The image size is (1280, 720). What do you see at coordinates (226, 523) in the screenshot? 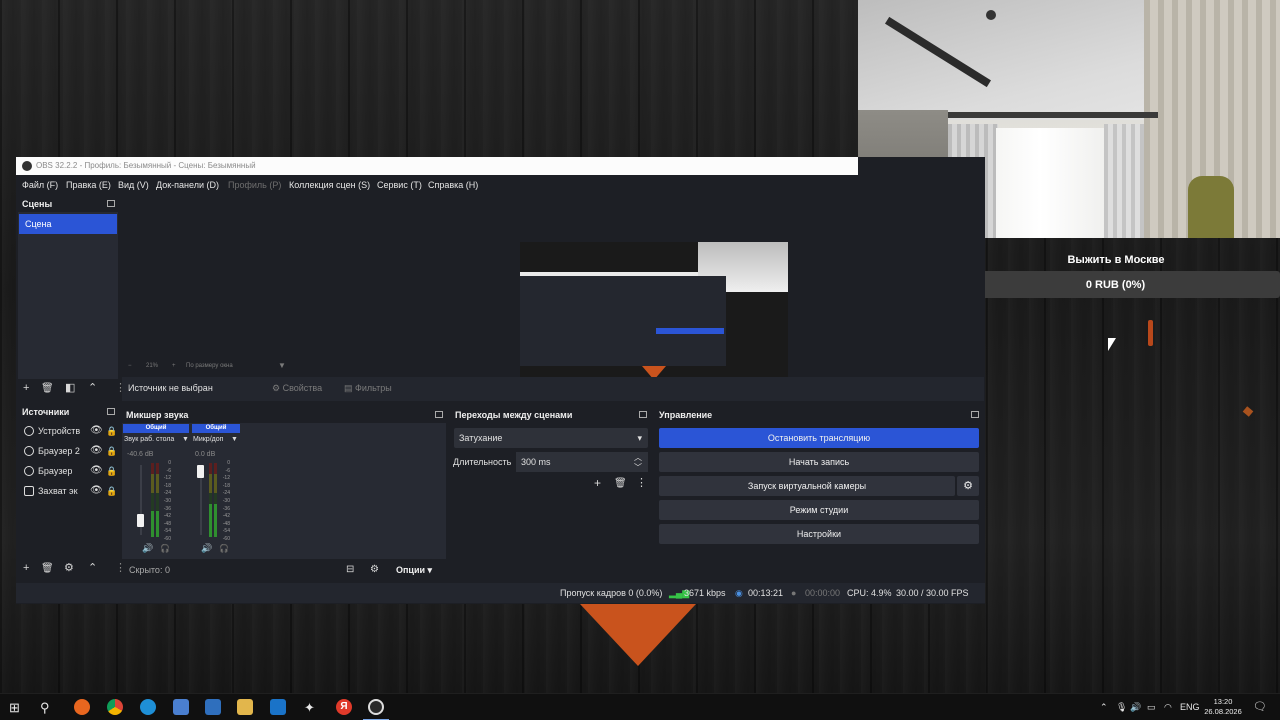
I see `meter-scale-tick: -48` at bounding box center [226, 523].